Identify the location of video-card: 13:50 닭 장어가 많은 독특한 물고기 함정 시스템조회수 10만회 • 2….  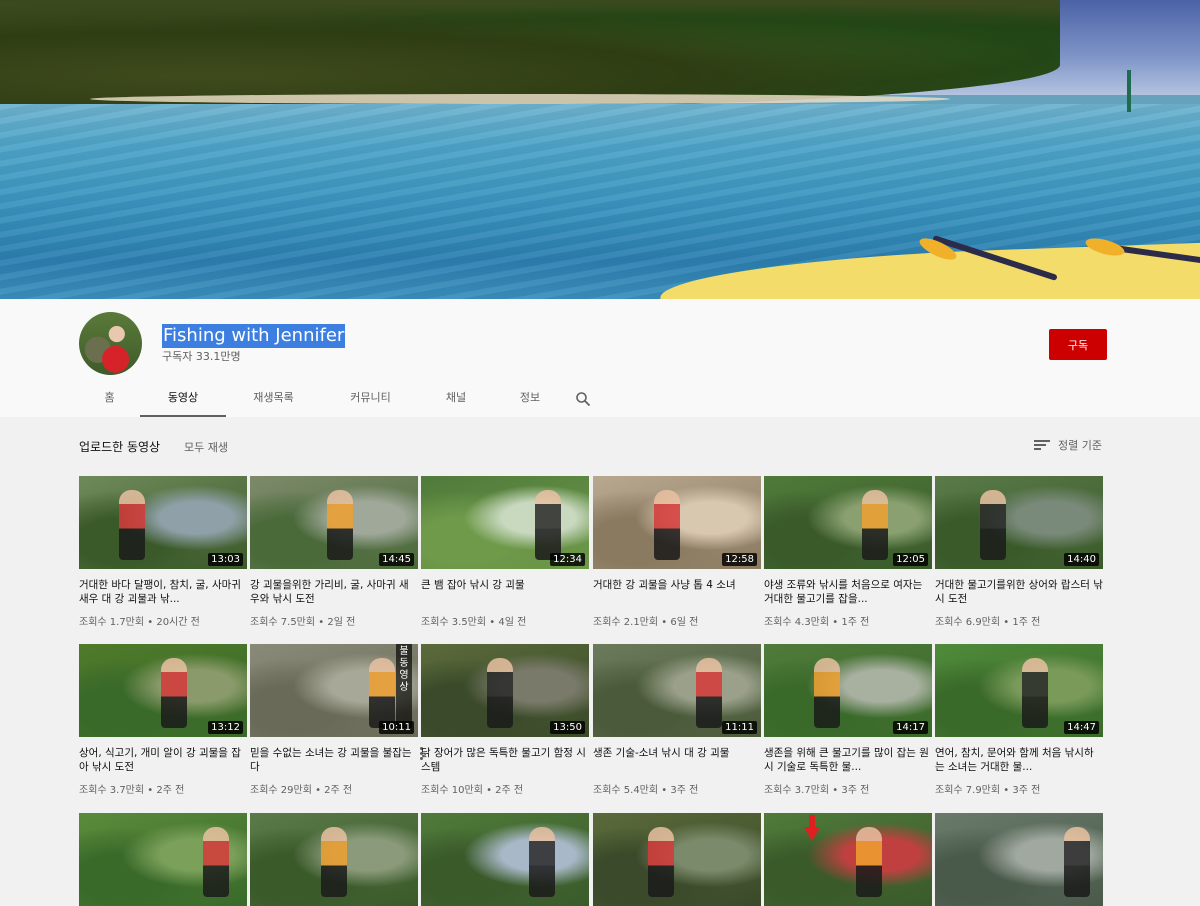
(505, 720).